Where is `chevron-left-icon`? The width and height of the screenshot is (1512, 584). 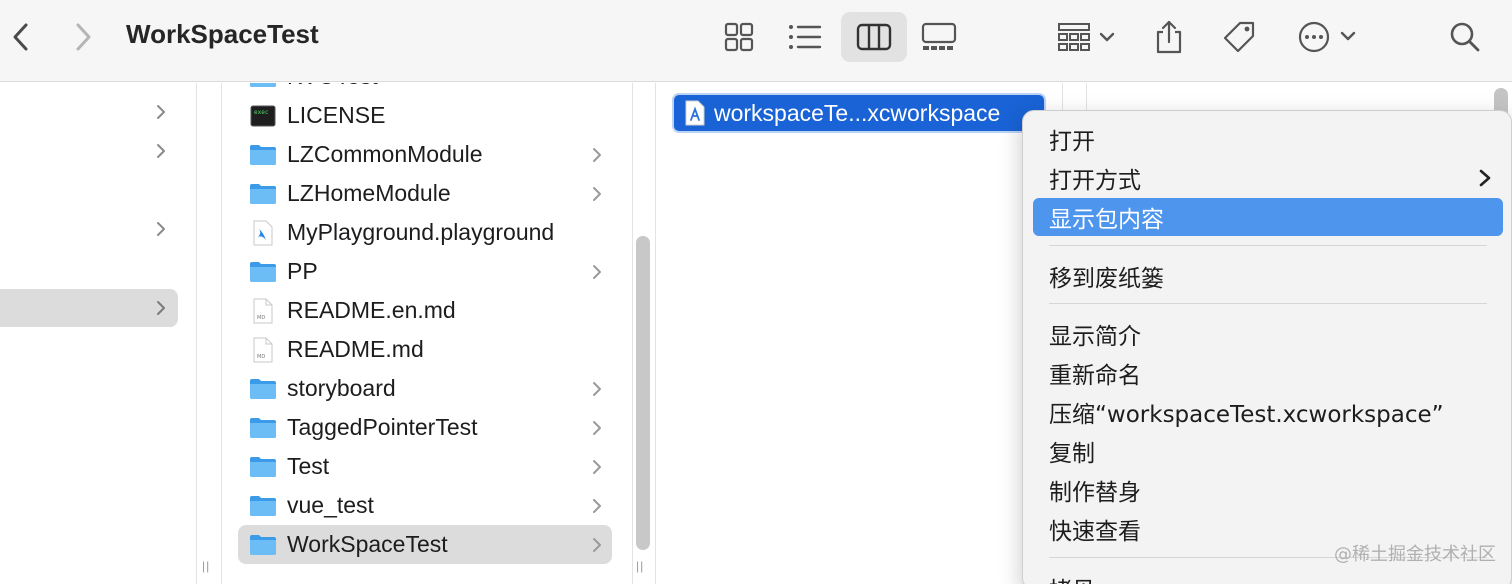 chevron-left-icon is located at coordinates (20, 37).